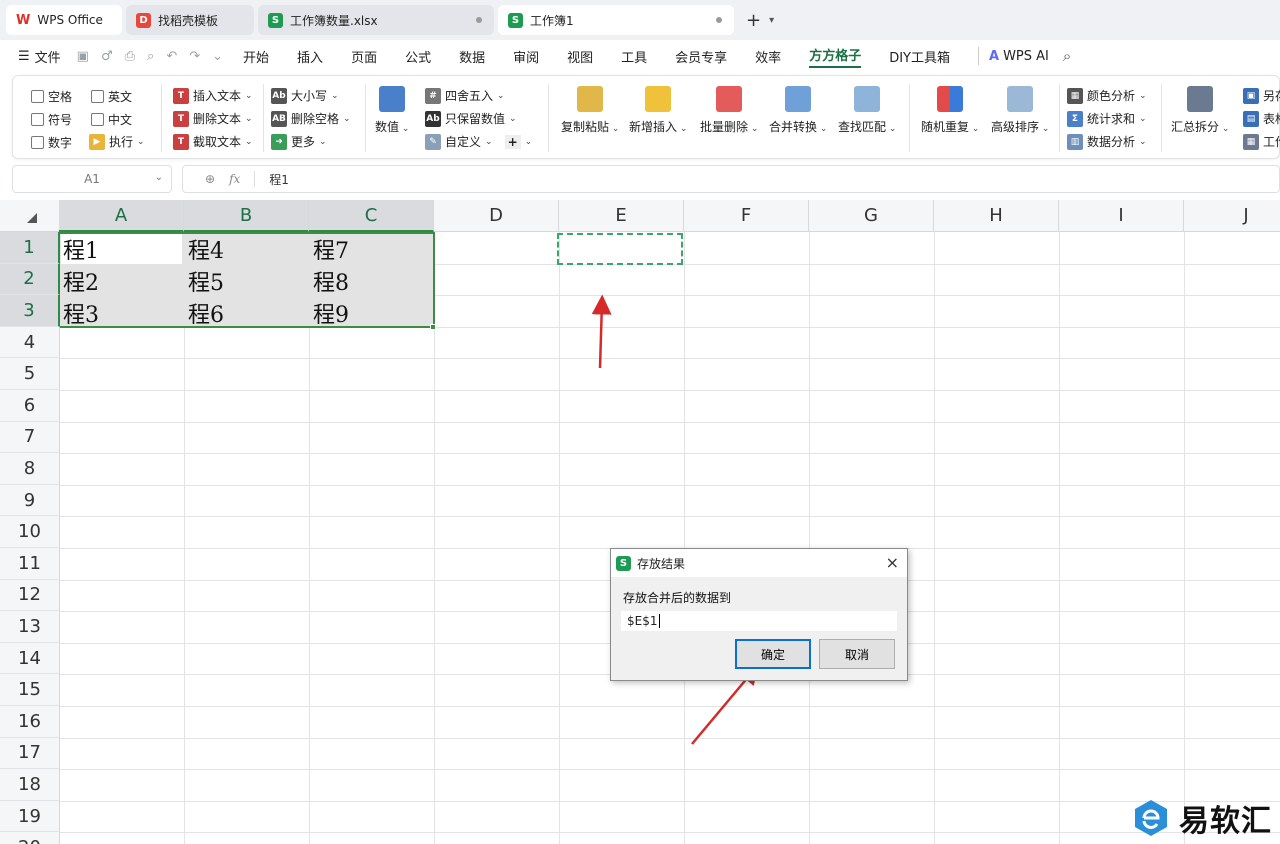 This screenshot has height=844, width=1280. I want to click on save-icon: ▣, so click(83, 56).